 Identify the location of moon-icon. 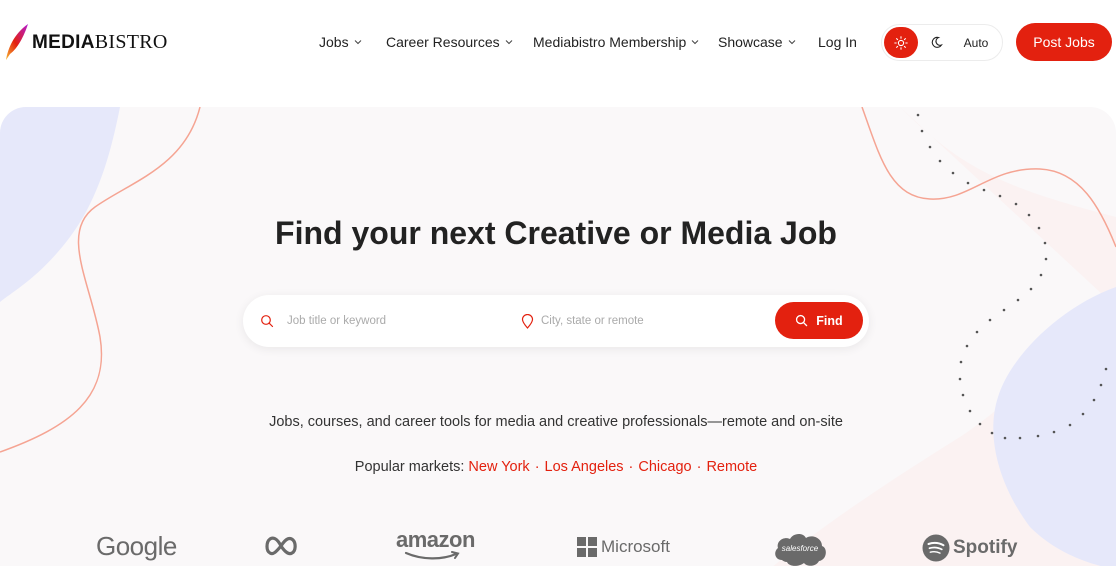
(937, 42).